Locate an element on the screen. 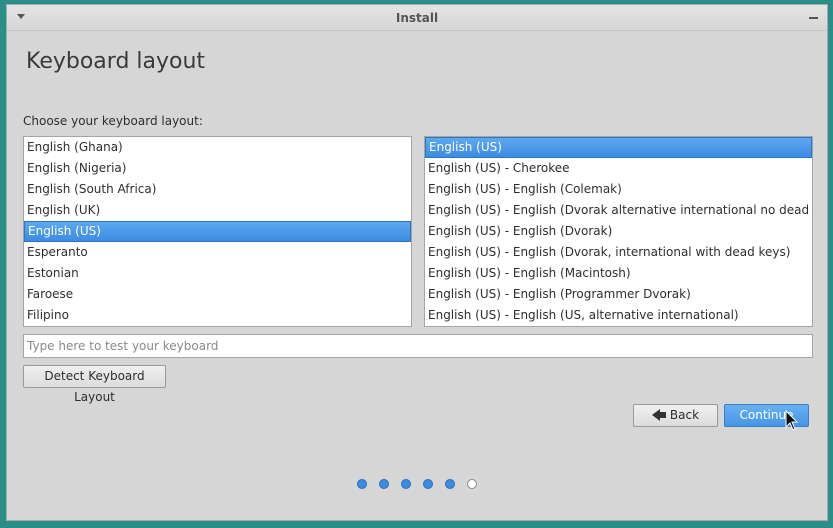 Image resolution: width=833 pixels, height=528 pixels. layout-list-item: English (UK) is located at coordinates (217, 210).